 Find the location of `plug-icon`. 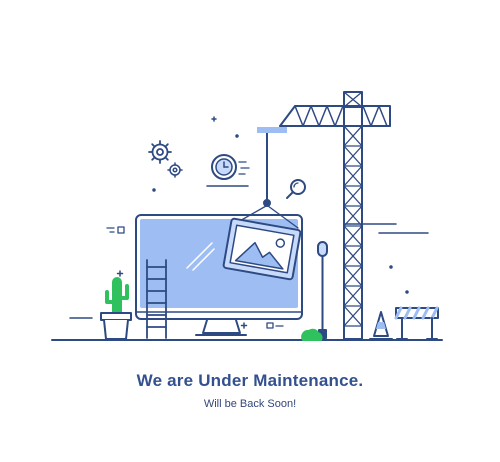

plug-icon is located at coordinates (115, 230).